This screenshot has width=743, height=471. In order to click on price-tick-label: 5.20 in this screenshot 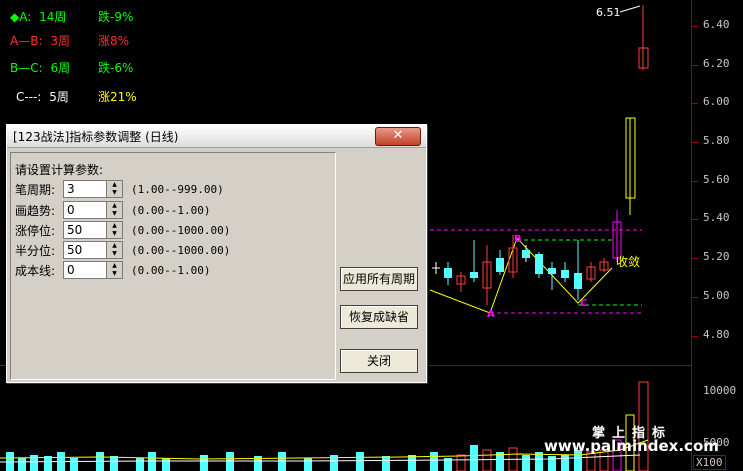, I will do `click(716, 256)`.